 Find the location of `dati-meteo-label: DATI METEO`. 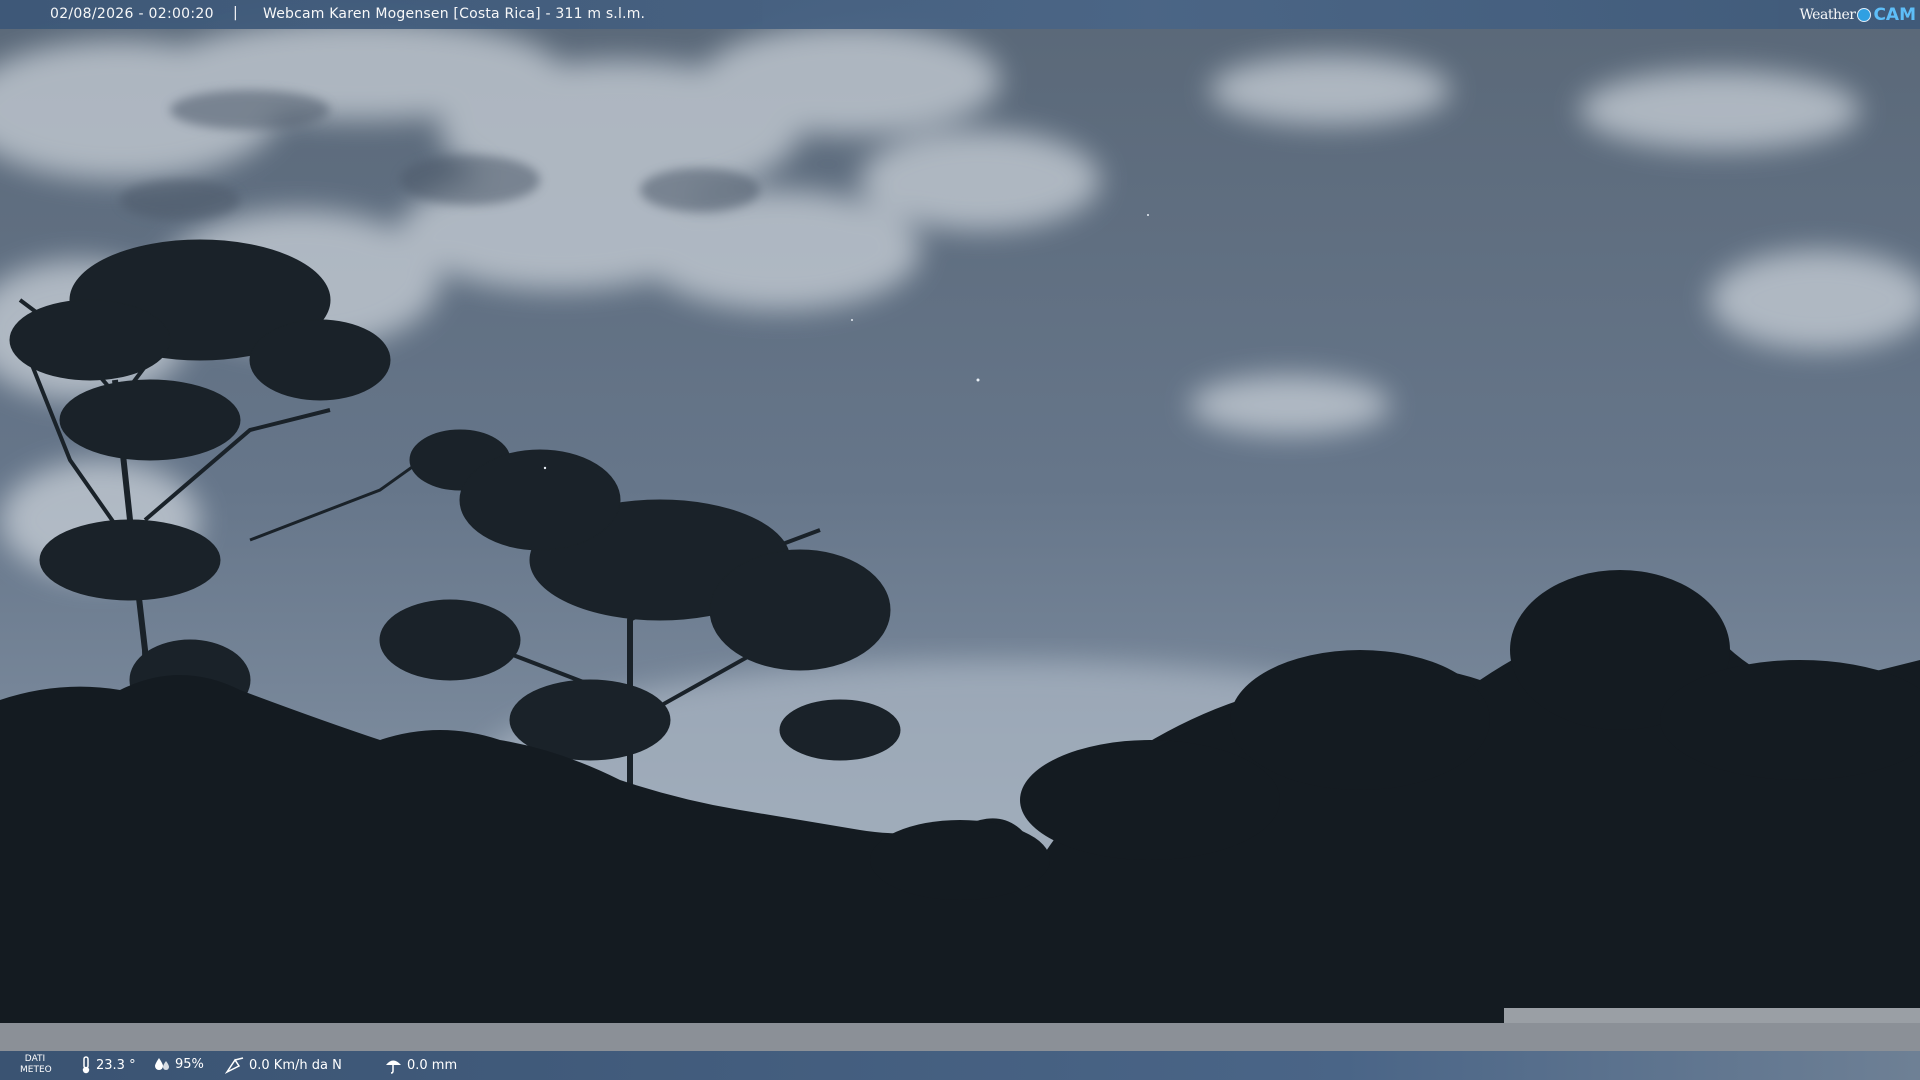

dati-meteo-label: DATI METEO is located at coordinates (36, 1065).